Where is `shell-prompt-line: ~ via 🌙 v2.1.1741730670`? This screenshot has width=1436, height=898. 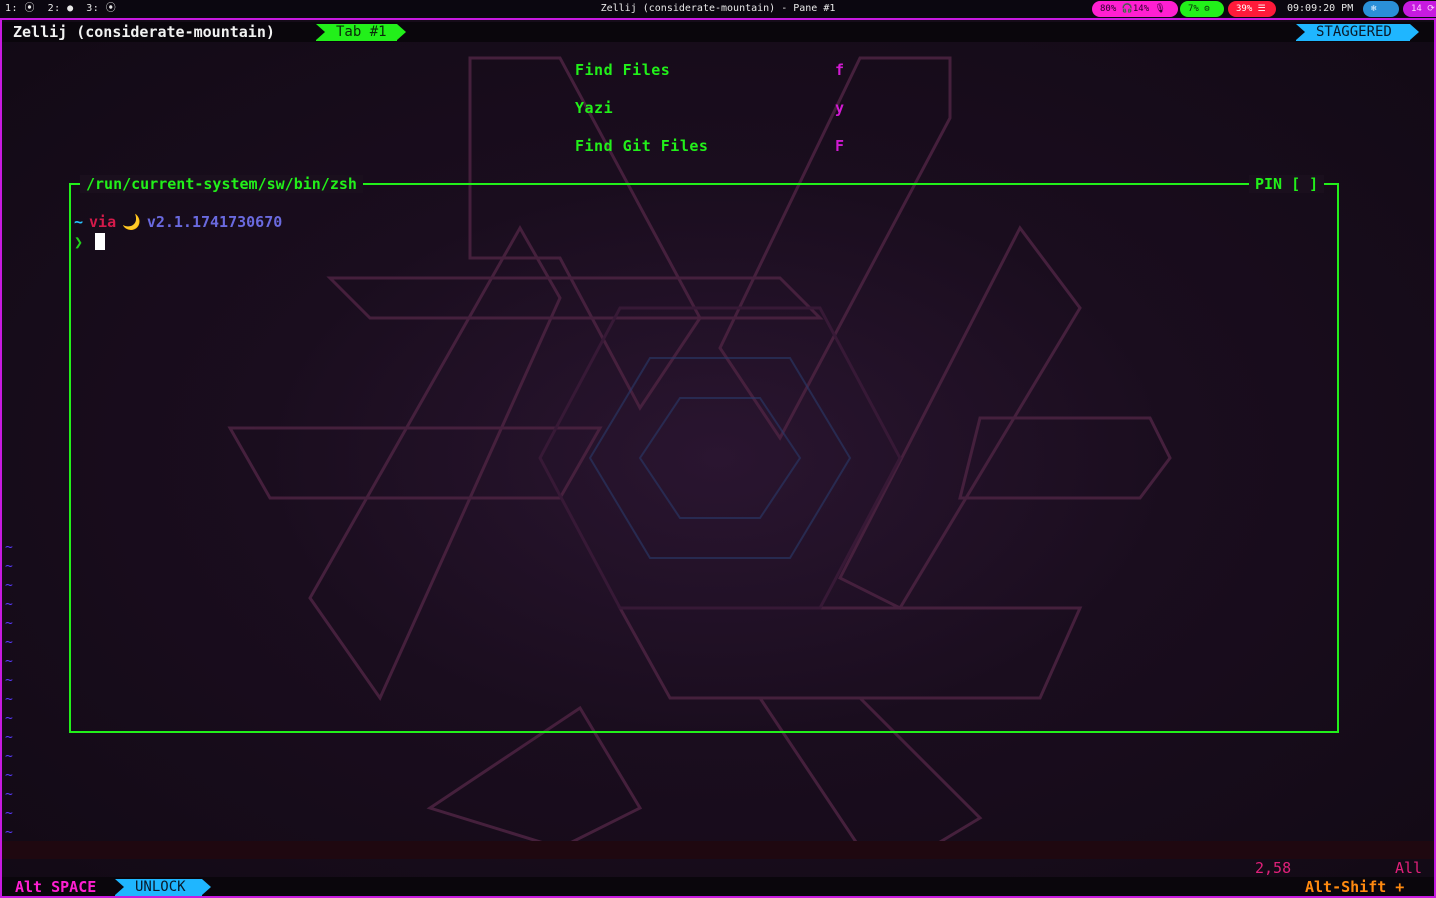
shell-prompt-line: ~ via 🌙 v2.1.1741730670 is located at coordinates (178, 222).